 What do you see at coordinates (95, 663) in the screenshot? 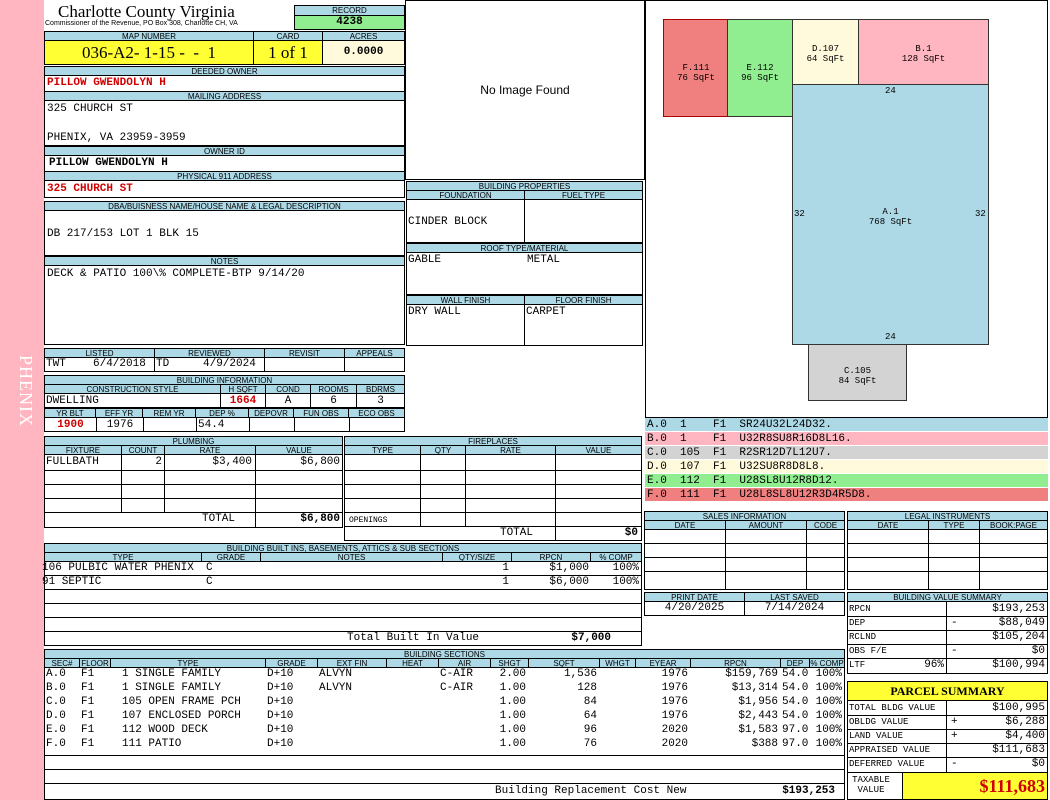
I see `bs-header-floor: FLOOR` at bounding box center [95, 663].